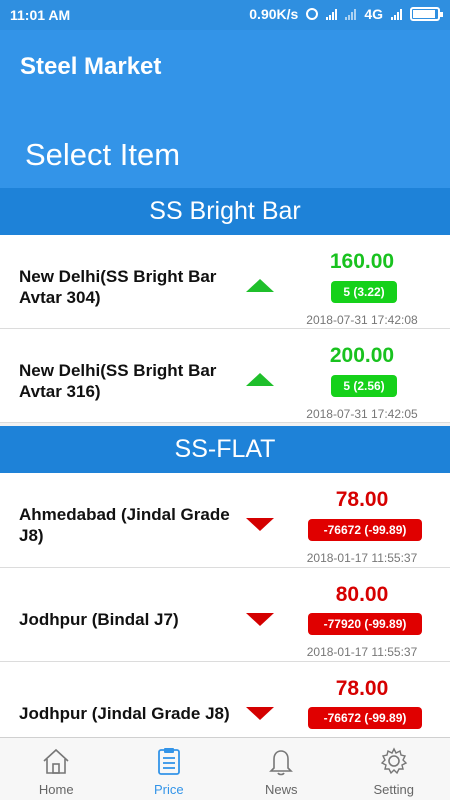 Image resolution: width=450 pixels, height=800 pixels. I want to click on clipboard-icon, so click(168, 761).